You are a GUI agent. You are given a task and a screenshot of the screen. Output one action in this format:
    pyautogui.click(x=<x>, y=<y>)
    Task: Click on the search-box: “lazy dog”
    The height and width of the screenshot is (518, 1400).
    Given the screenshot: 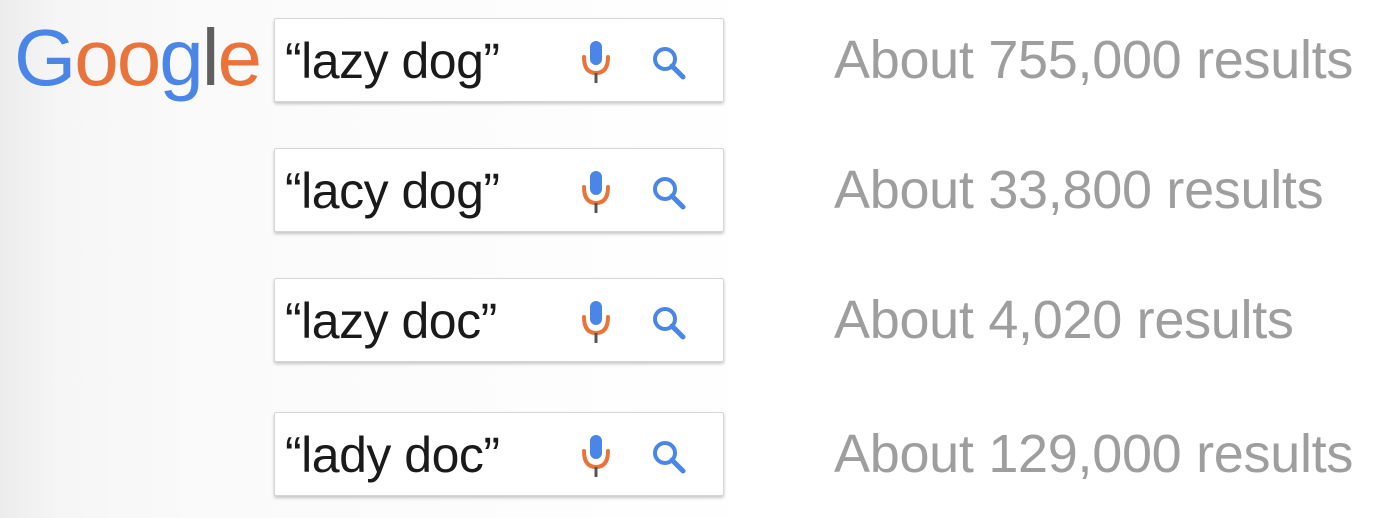 What is the action you would take?
    pyautogui.click(x=499, y=60)
    